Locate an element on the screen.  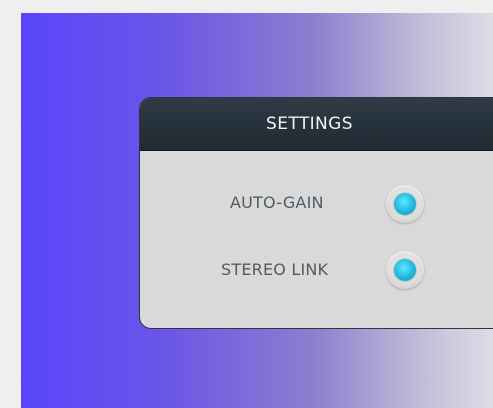
auto-gain-toggle is located at coordinates (405, 204).